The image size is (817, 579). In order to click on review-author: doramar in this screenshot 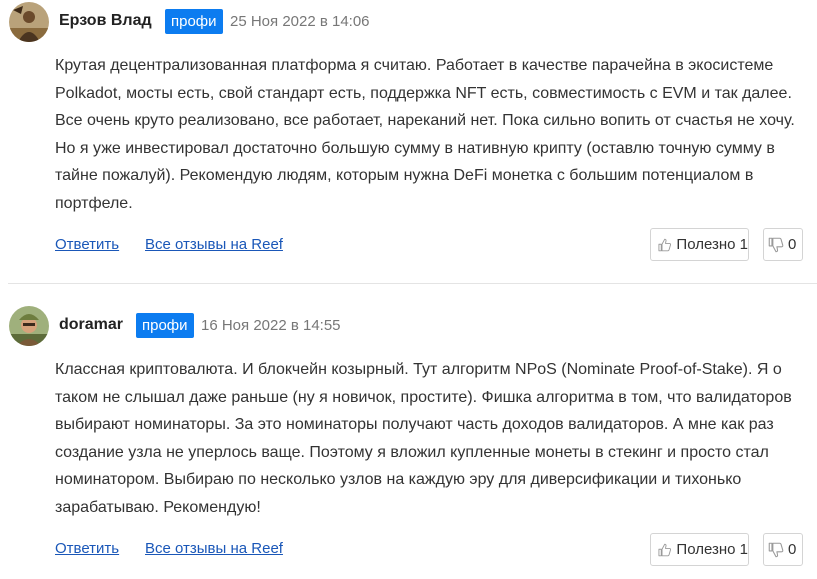, I will do `click(91, 325)`.